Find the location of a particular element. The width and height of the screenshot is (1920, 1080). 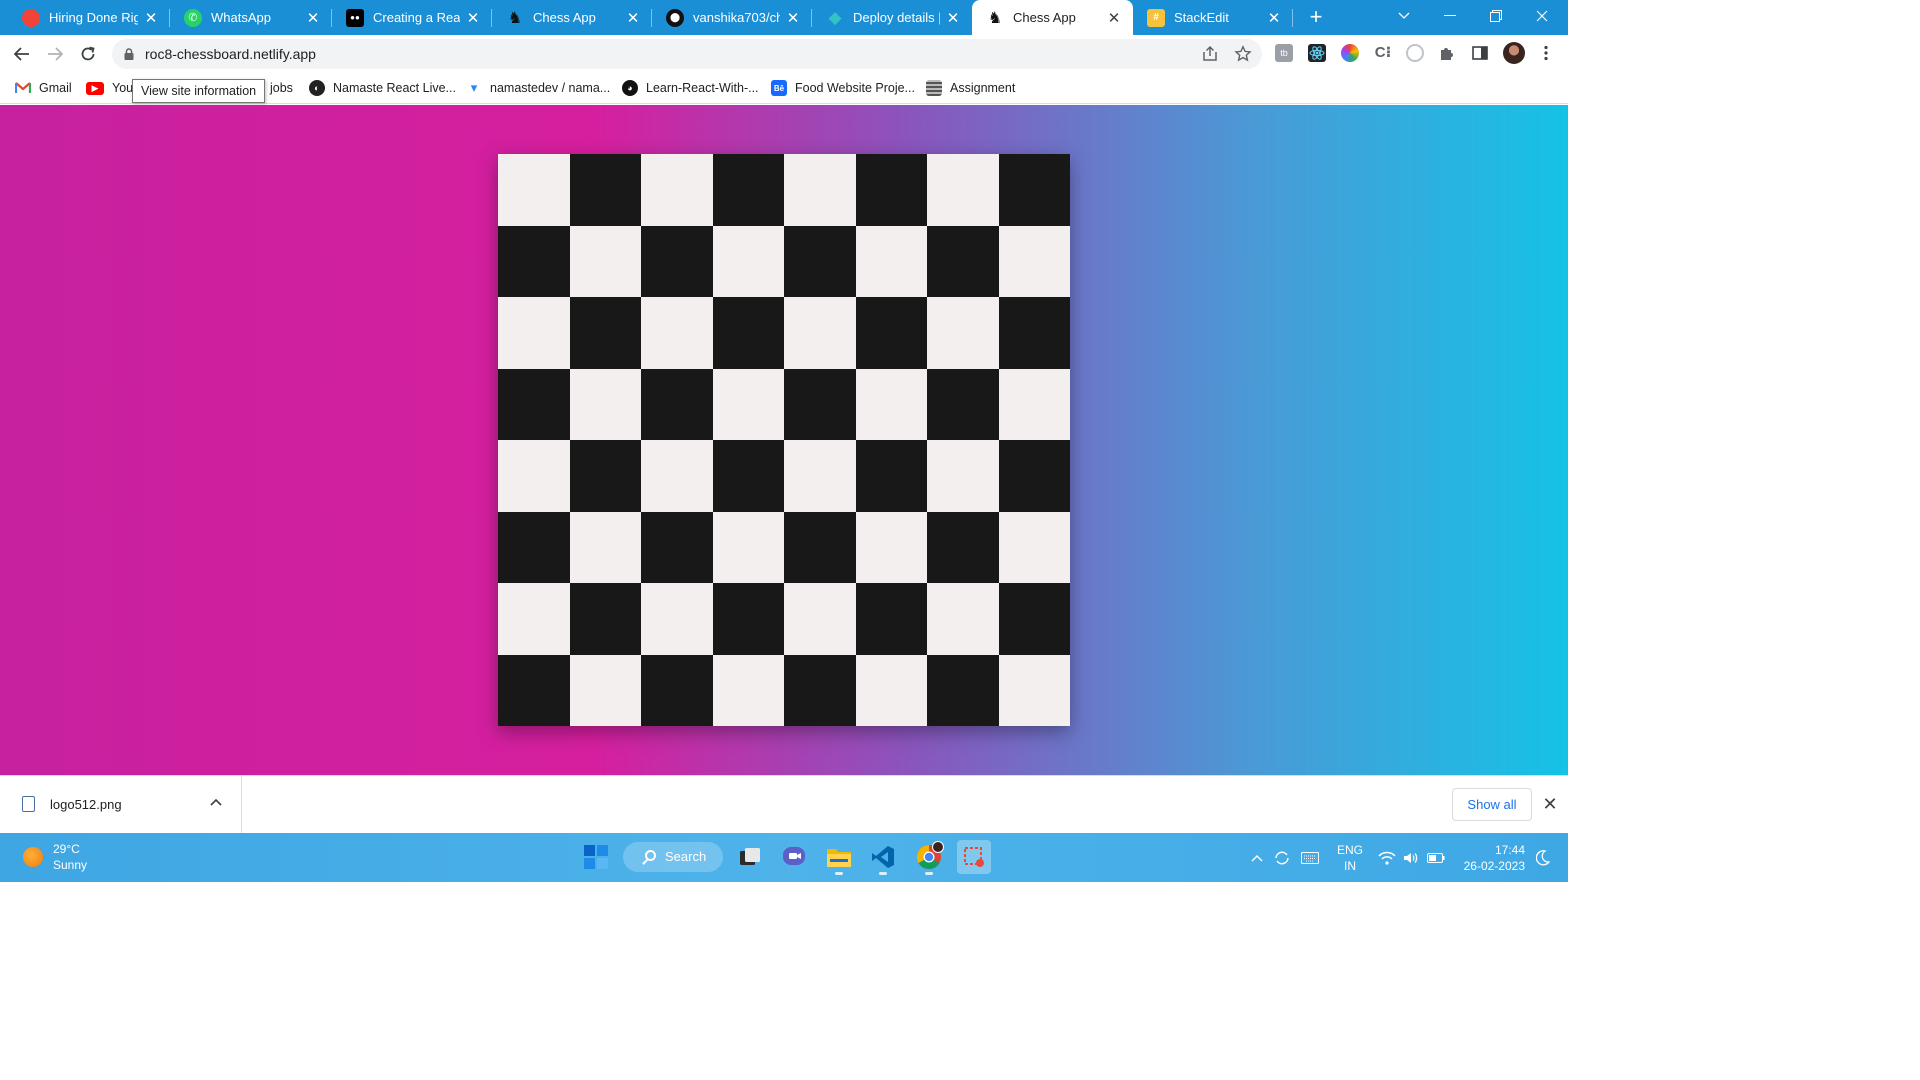

bookmark-assignment: Assignment is located at coordinates (970, 88).